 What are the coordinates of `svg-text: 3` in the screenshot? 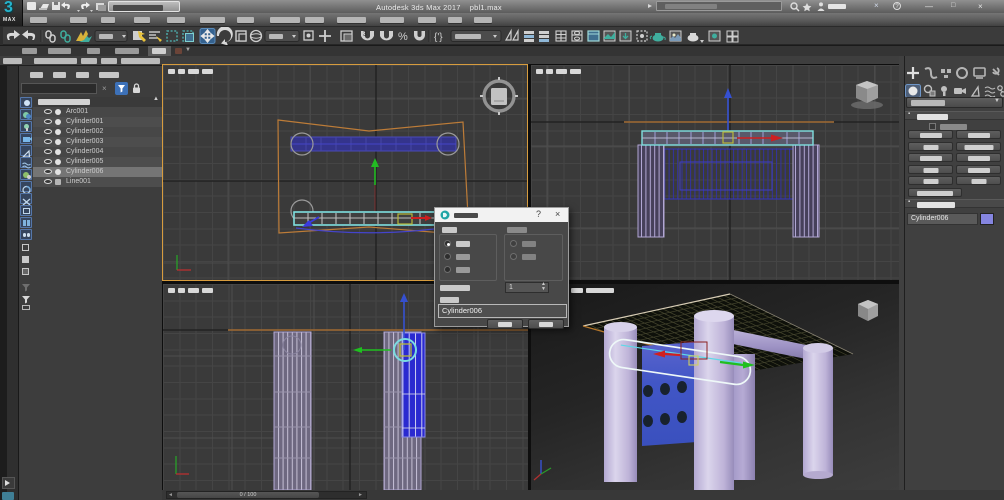 It's located at (365, 34).